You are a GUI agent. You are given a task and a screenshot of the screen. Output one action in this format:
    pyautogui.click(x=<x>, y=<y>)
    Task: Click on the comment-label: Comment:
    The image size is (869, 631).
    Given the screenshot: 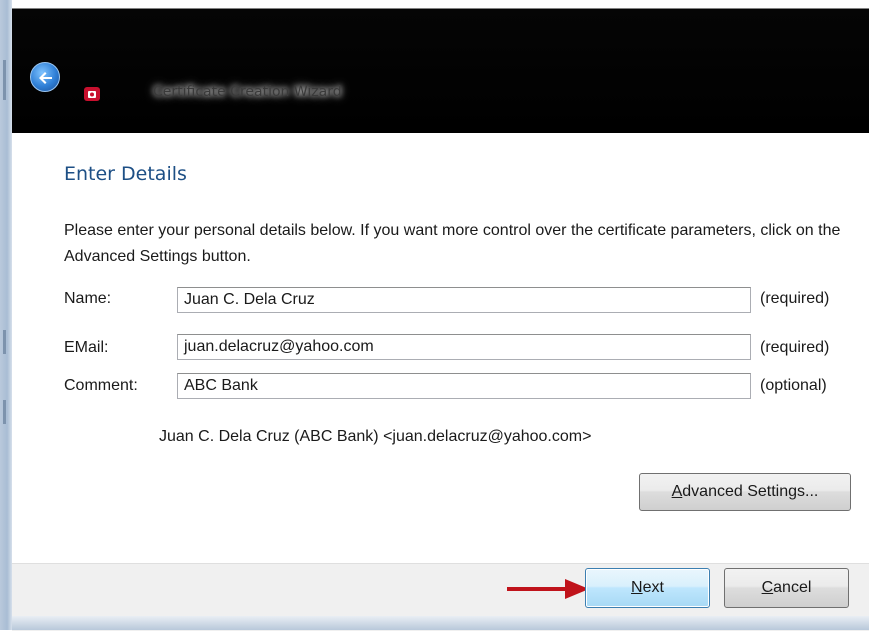 What is the action you would take?
    pyautogui.click(x=101, y=385)
    